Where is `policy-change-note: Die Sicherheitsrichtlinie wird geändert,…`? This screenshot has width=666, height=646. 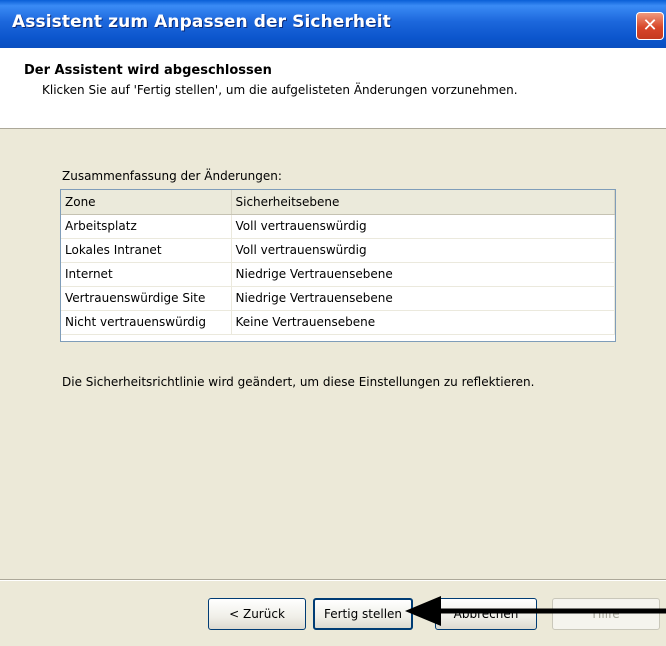
policy-change-note: Die Sicherheitsrichtlinie wird geändert,… is located at coordinates (298, 382).